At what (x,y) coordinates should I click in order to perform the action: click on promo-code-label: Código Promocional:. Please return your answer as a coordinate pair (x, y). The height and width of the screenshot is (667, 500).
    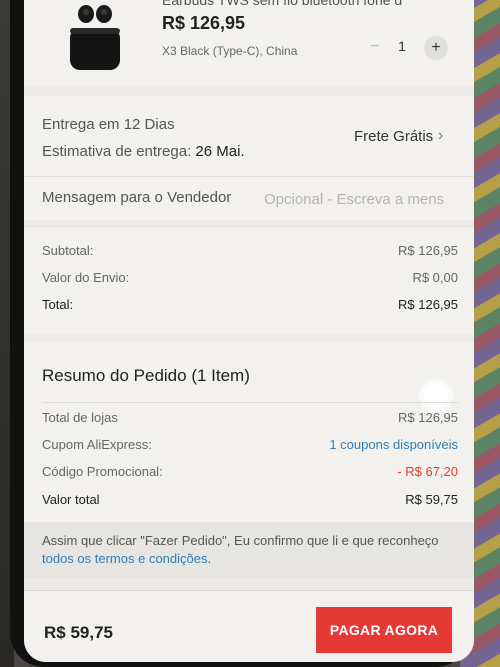
    Looking at the image, I should click on (102, 471).